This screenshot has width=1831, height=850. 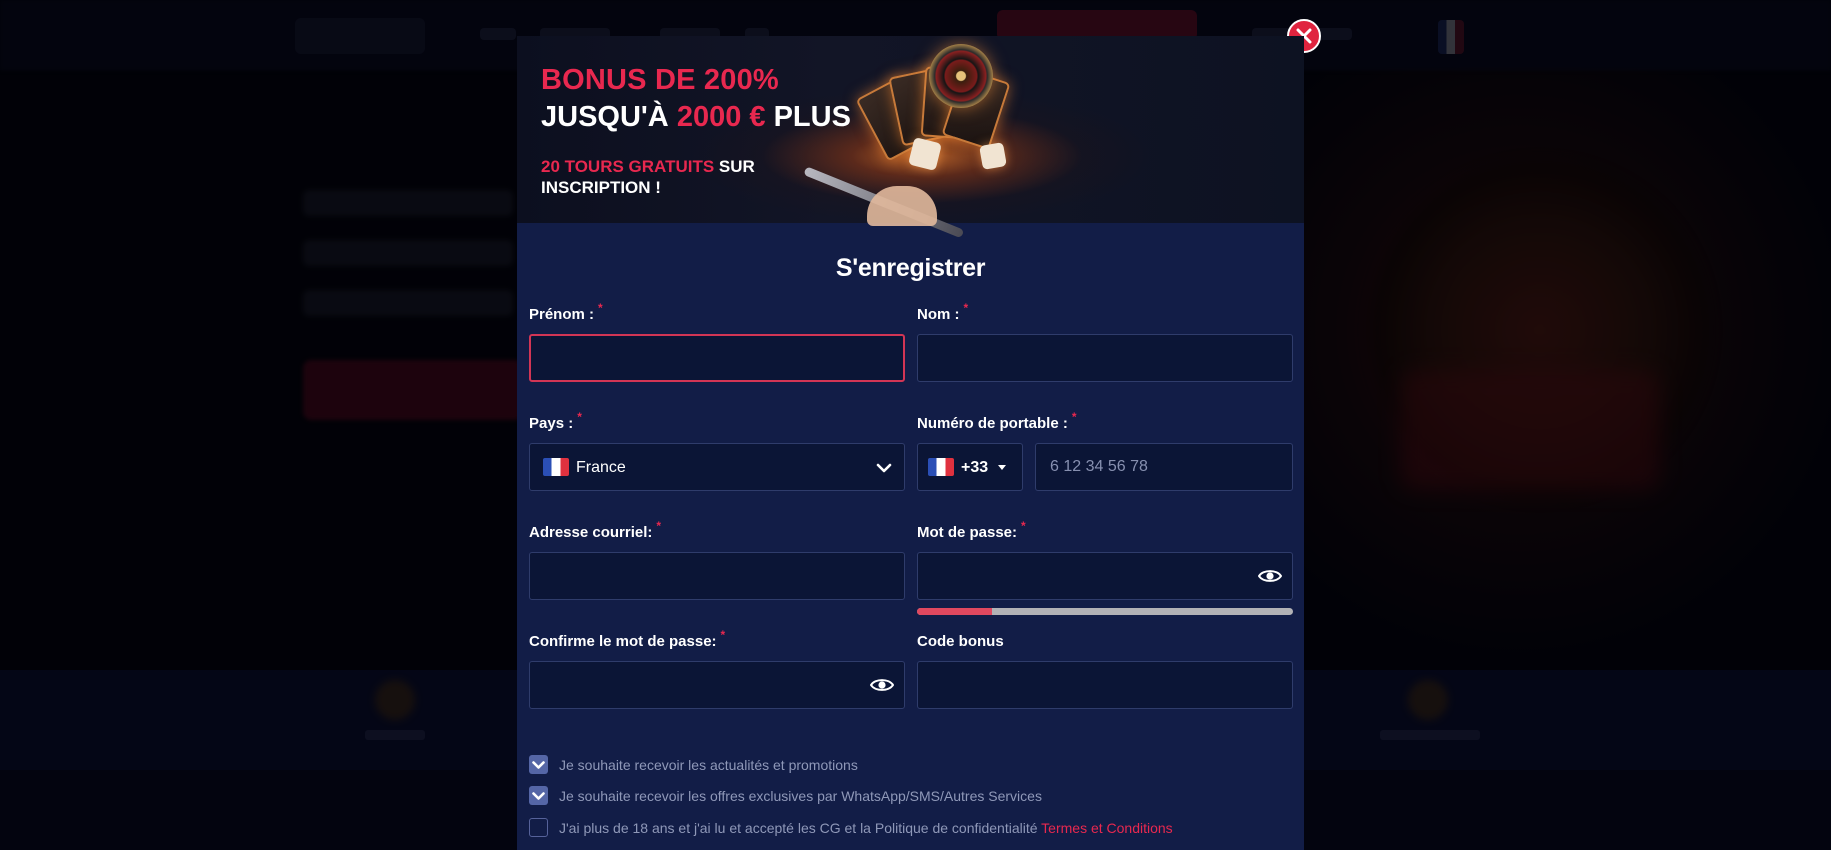 I want to click on password-strength-bar, so click(x=1105, y=611).